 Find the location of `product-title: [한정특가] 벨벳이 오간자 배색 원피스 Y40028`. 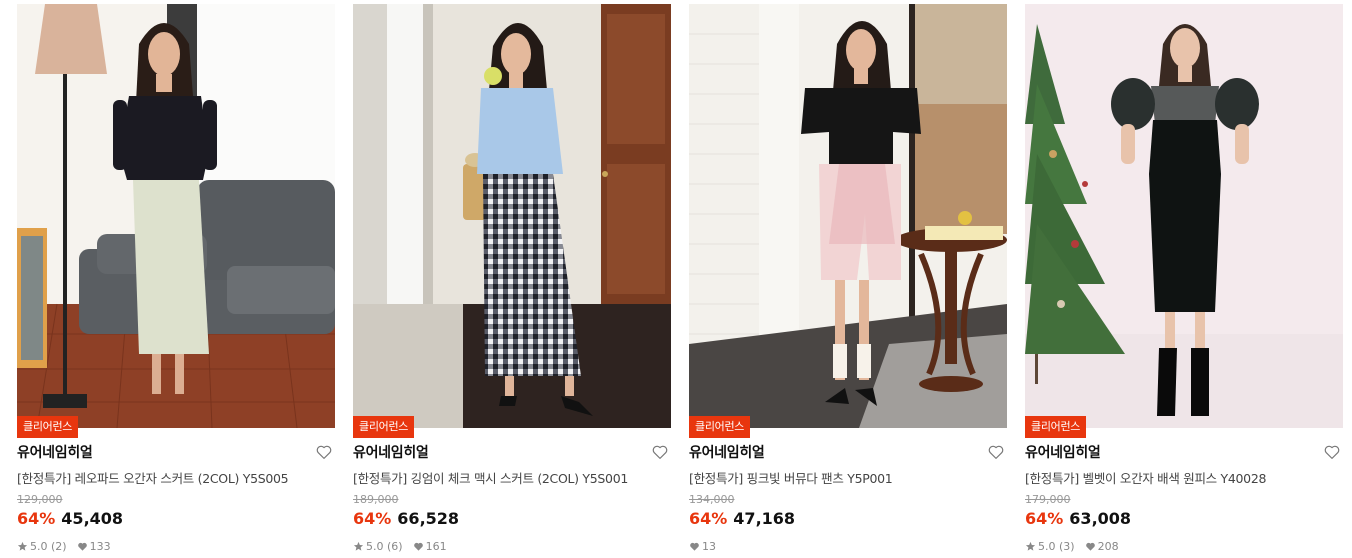

product-title: [한정특가] 벨벳이 오간자 배색 원피스 Y40028 is located at coordinates (1184, 477).